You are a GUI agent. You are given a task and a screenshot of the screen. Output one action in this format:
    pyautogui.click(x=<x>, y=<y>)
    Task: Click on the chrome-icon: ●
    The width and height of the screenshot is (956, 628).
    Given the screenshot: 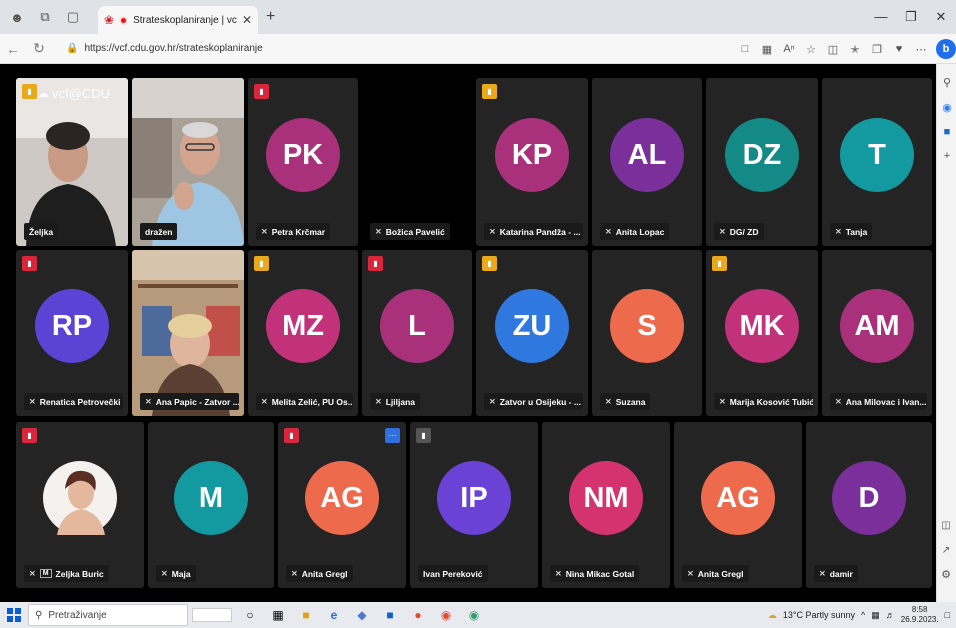 What is the action you would take?
    pyautogui.click(x=418, y=615)
    